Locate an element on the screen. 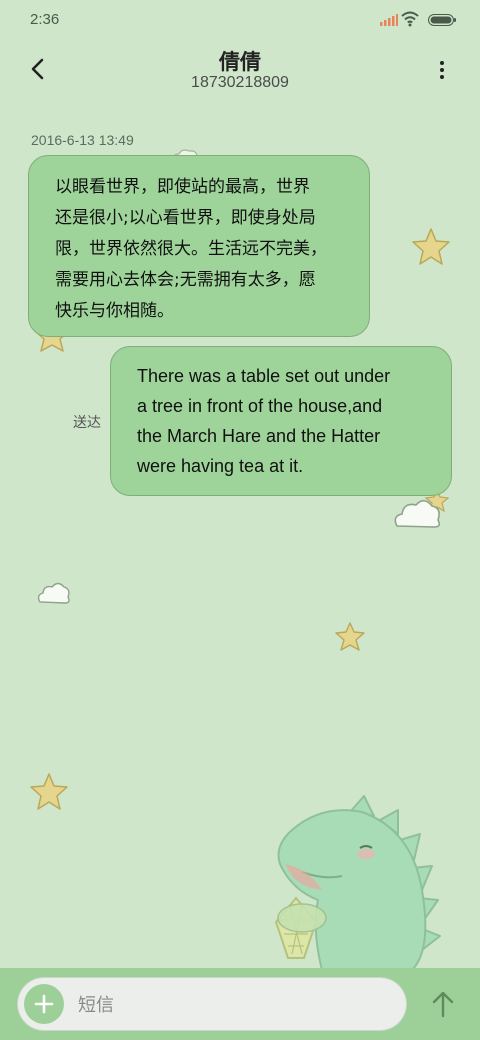 The image size is (480, 1040). dinosaur-illustration is located at coordinates (357, 882).